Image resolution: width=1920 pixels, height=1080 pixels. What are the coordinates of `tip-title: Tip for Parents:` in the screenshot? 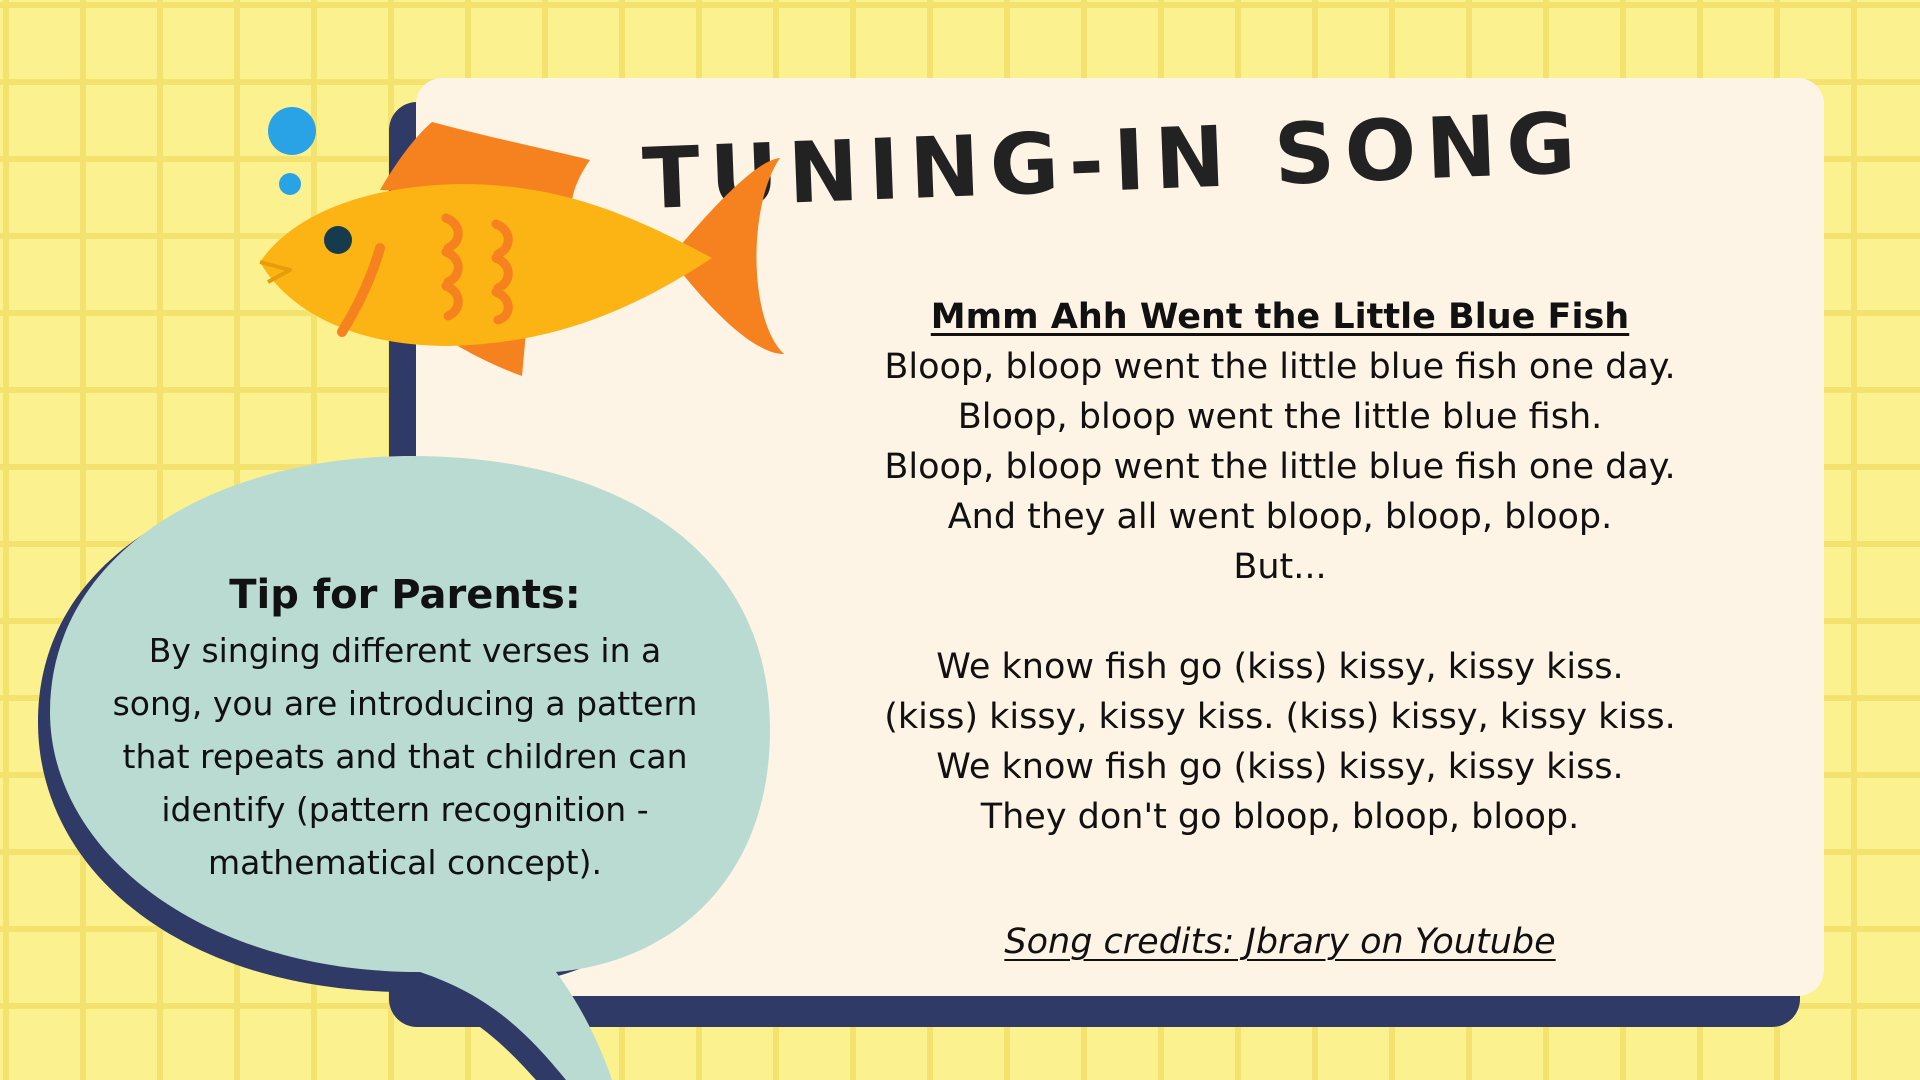 It's located at (405, 595).